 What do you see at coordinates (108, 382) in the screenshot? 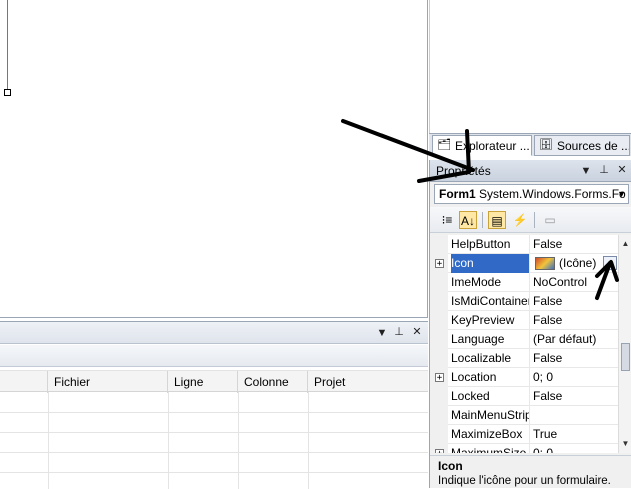
I see `column-header-file: Fichier` at bounding box center [108, 382].